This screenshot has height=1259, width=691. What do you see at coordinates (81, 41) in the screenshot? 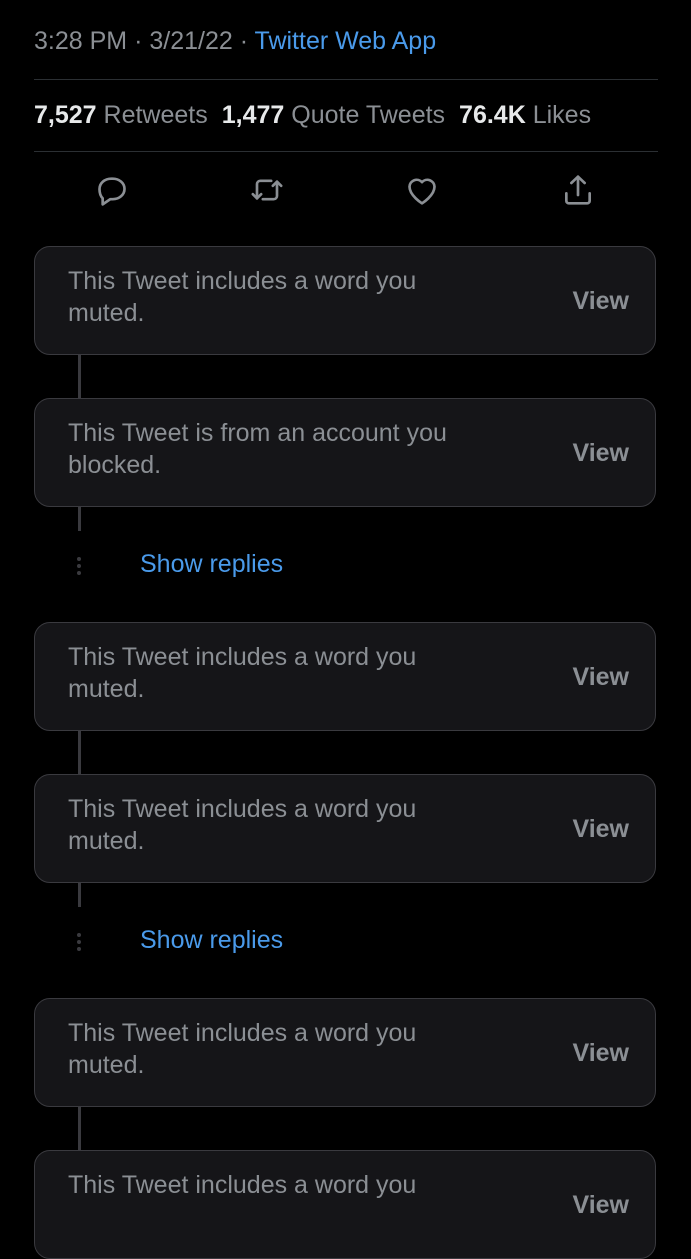
I see `tweet-time: 3:28 PM` at bounding box center [81, 41].